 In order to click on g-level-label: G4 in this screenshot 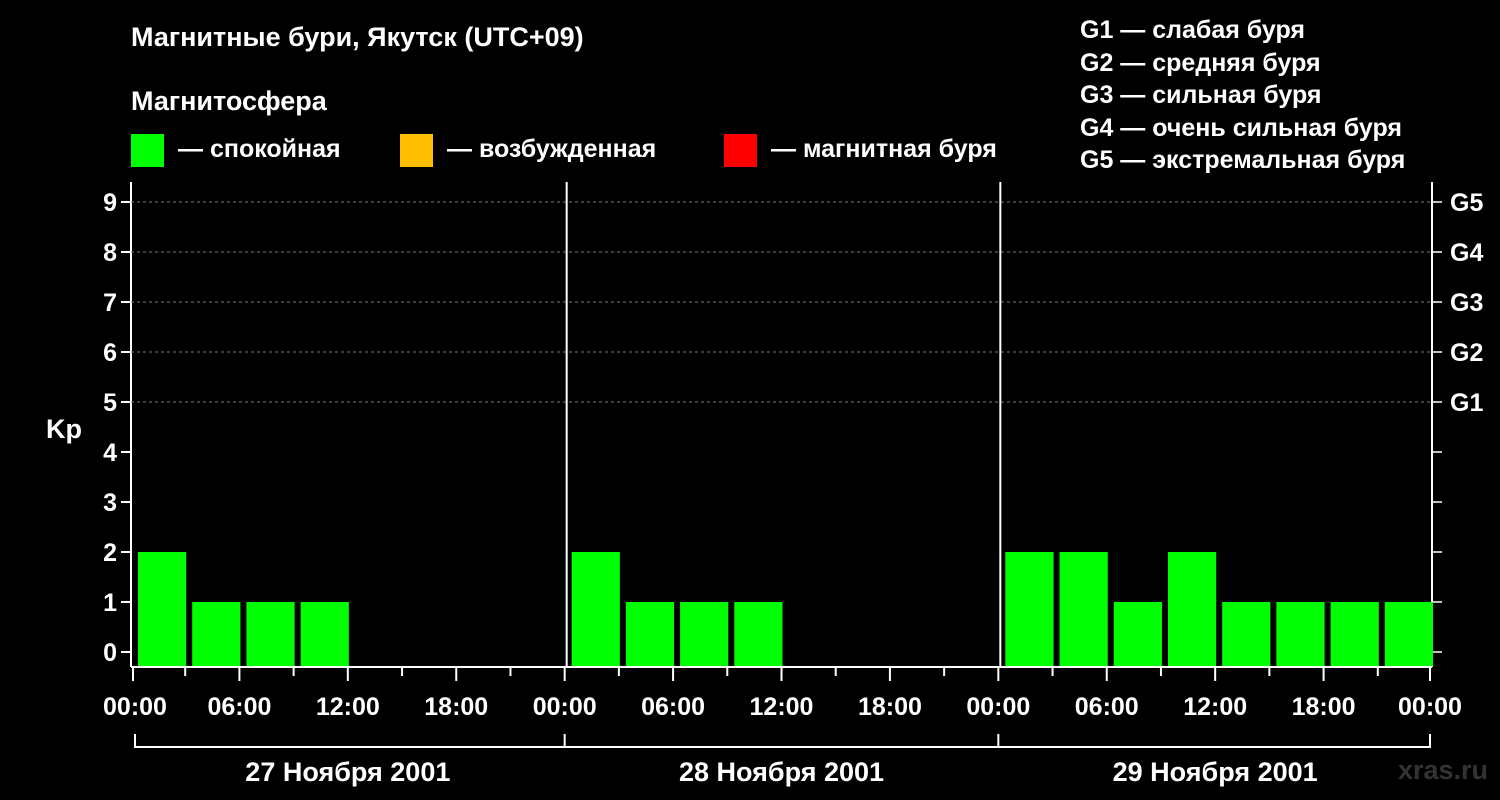, I will do `click(1466, 253)`.